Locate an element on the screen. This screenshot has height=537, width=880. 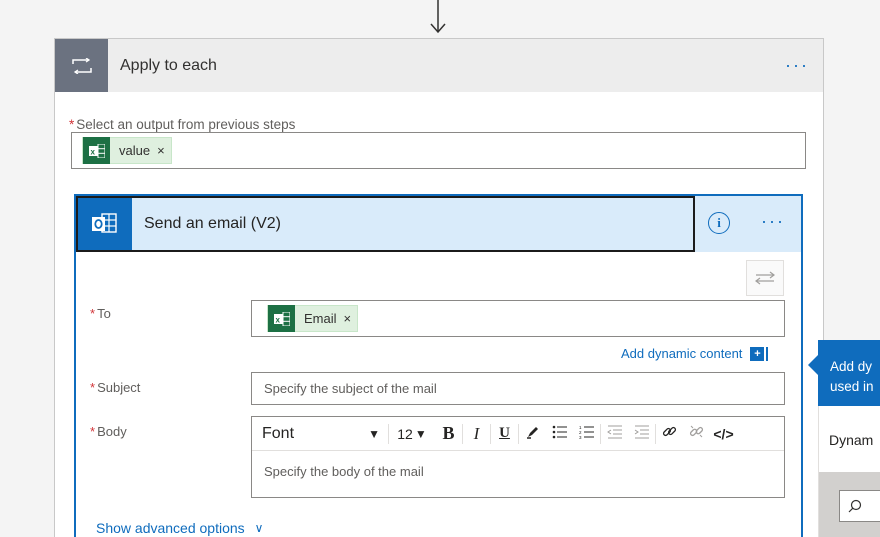
dynamic-content-panel: Dynam is located at coordinates (849, 471).